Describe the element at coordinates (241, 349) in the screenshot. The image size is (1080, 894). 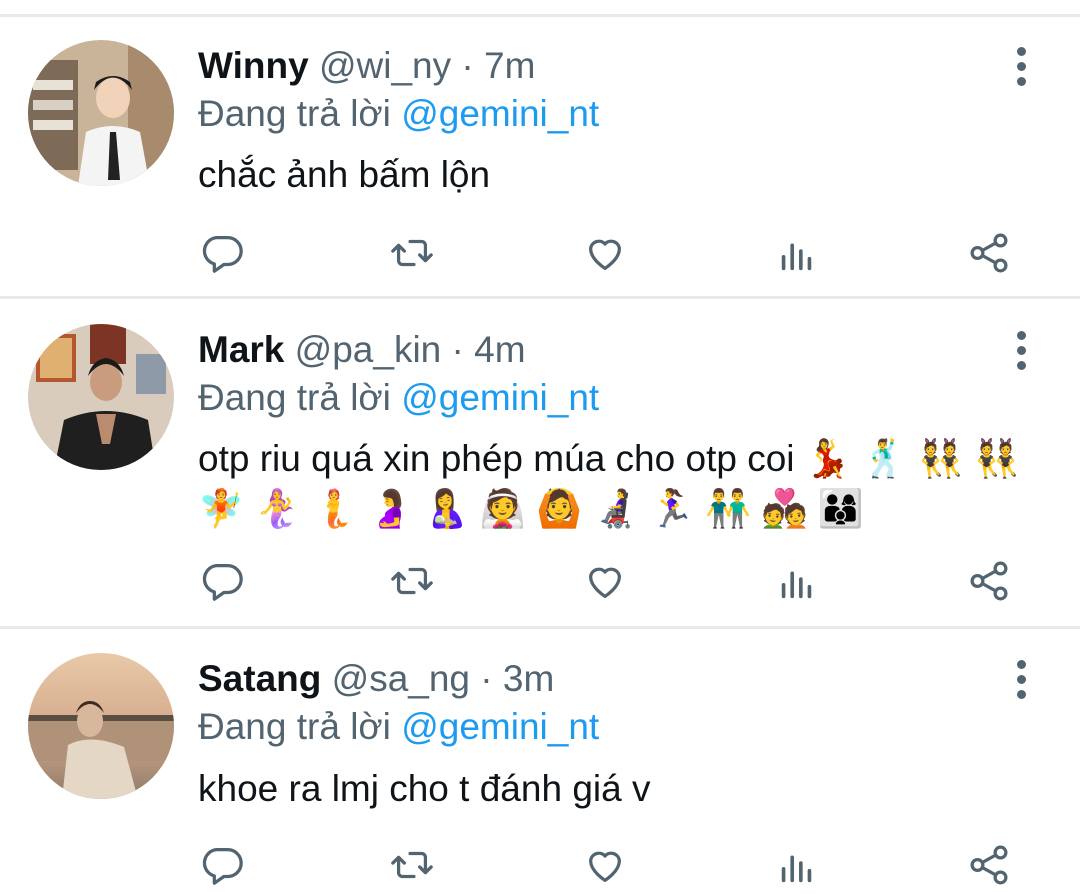
I see `author-name: Mark` at that location.